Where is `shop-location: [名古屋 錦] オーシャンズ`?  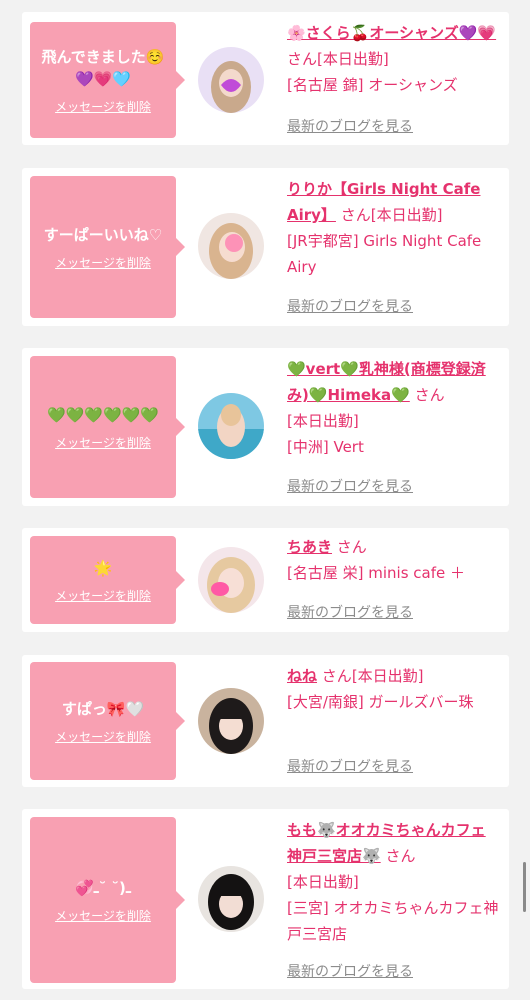 shop-location: [名古屋 錦] オーシャンズ is located at coordinates (372, 85).